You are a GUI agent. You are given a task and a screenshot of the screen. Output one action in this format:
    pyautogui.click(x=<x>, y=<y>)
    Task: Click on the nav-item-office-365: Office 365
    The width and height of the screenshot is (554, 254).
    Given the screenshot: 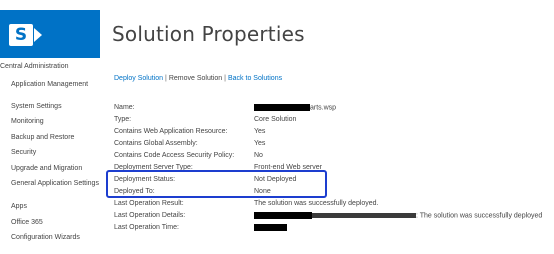 What is the action you would take?
    pyautogui.click(x=58, y=222)
    